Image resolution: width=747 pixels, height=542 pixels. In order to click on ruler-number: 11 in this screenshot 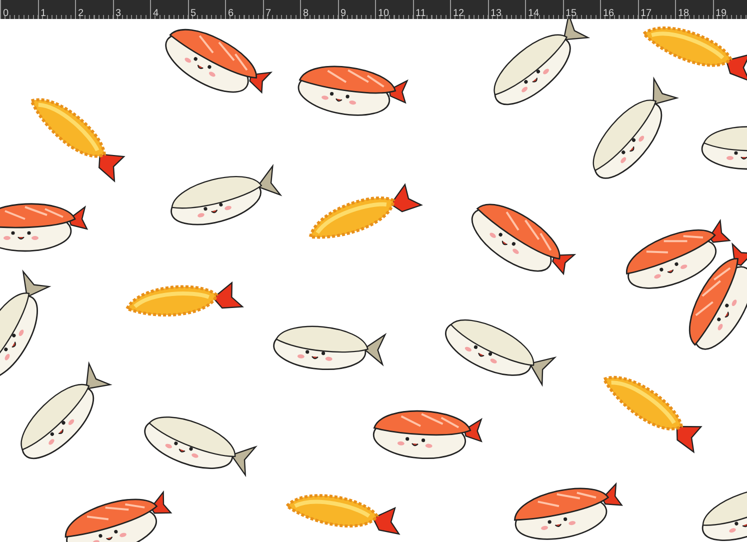, I will do `click(420, 14)`.